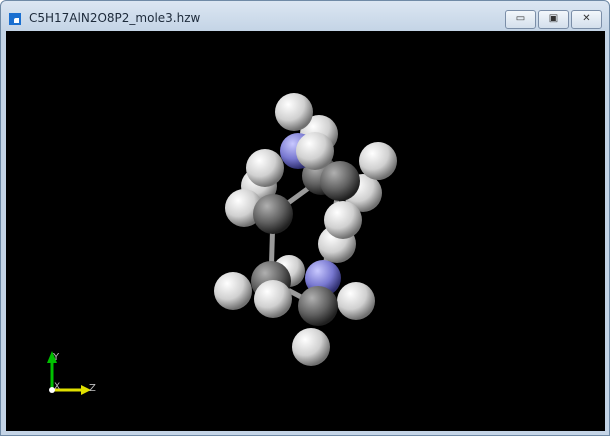  I want to click on close-button: ✕, so click(586, 19).